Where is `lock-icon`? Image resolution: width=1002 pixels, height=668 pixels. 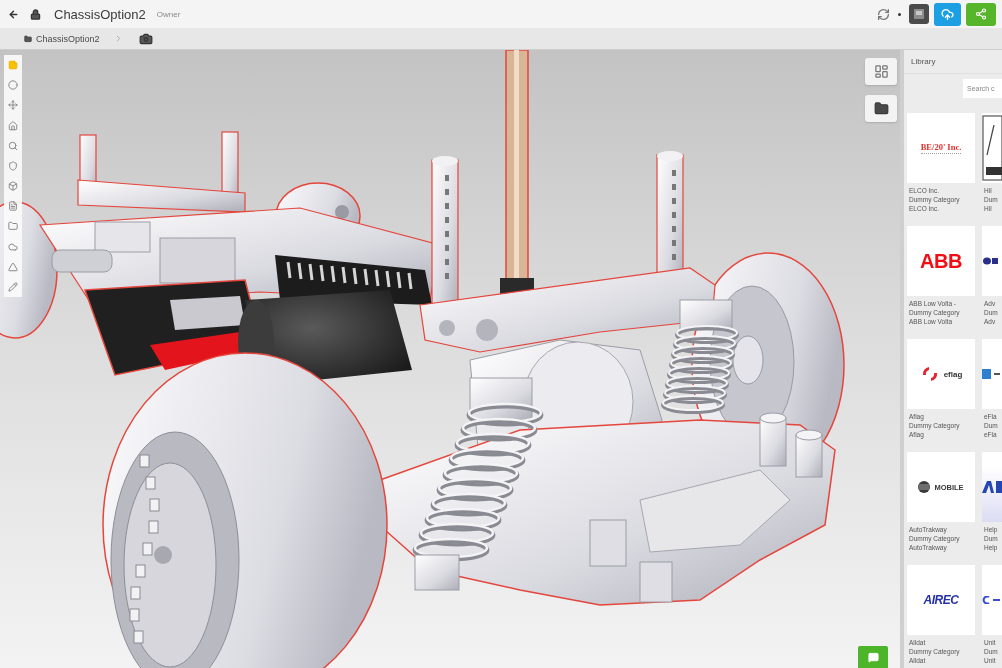 lock-icon is located at coordinates (35, 14).